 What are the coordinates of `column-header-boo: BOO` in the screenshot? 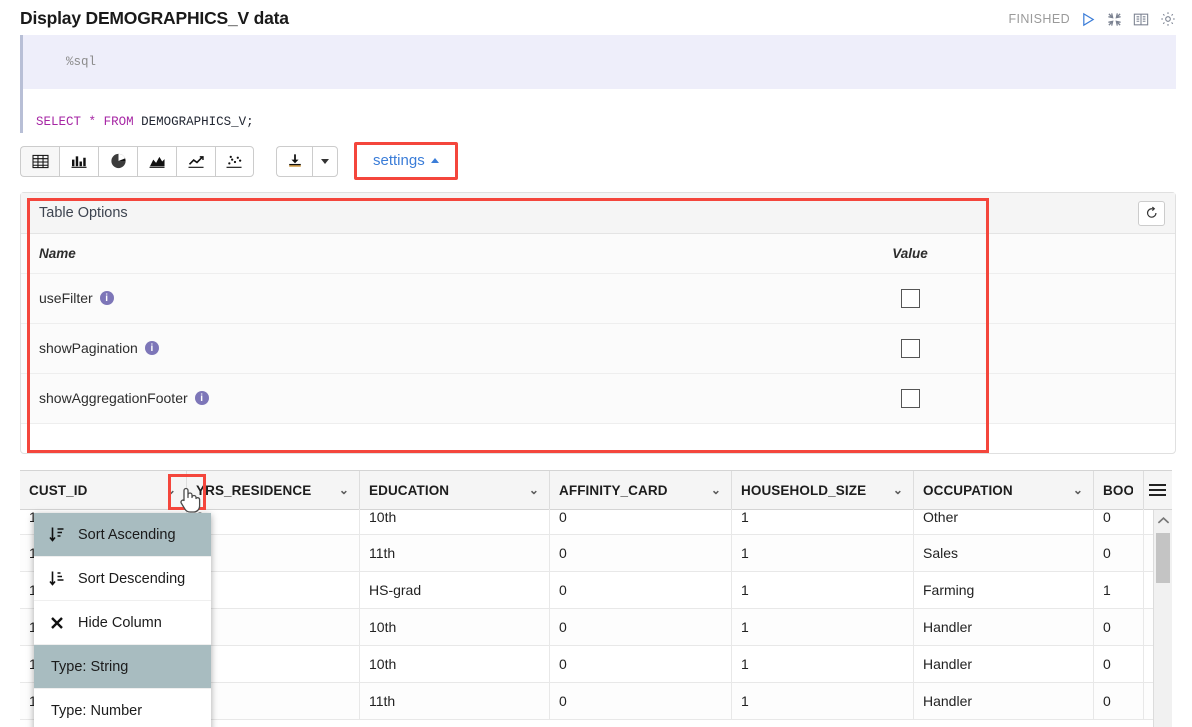 It's located at (1119, 490).